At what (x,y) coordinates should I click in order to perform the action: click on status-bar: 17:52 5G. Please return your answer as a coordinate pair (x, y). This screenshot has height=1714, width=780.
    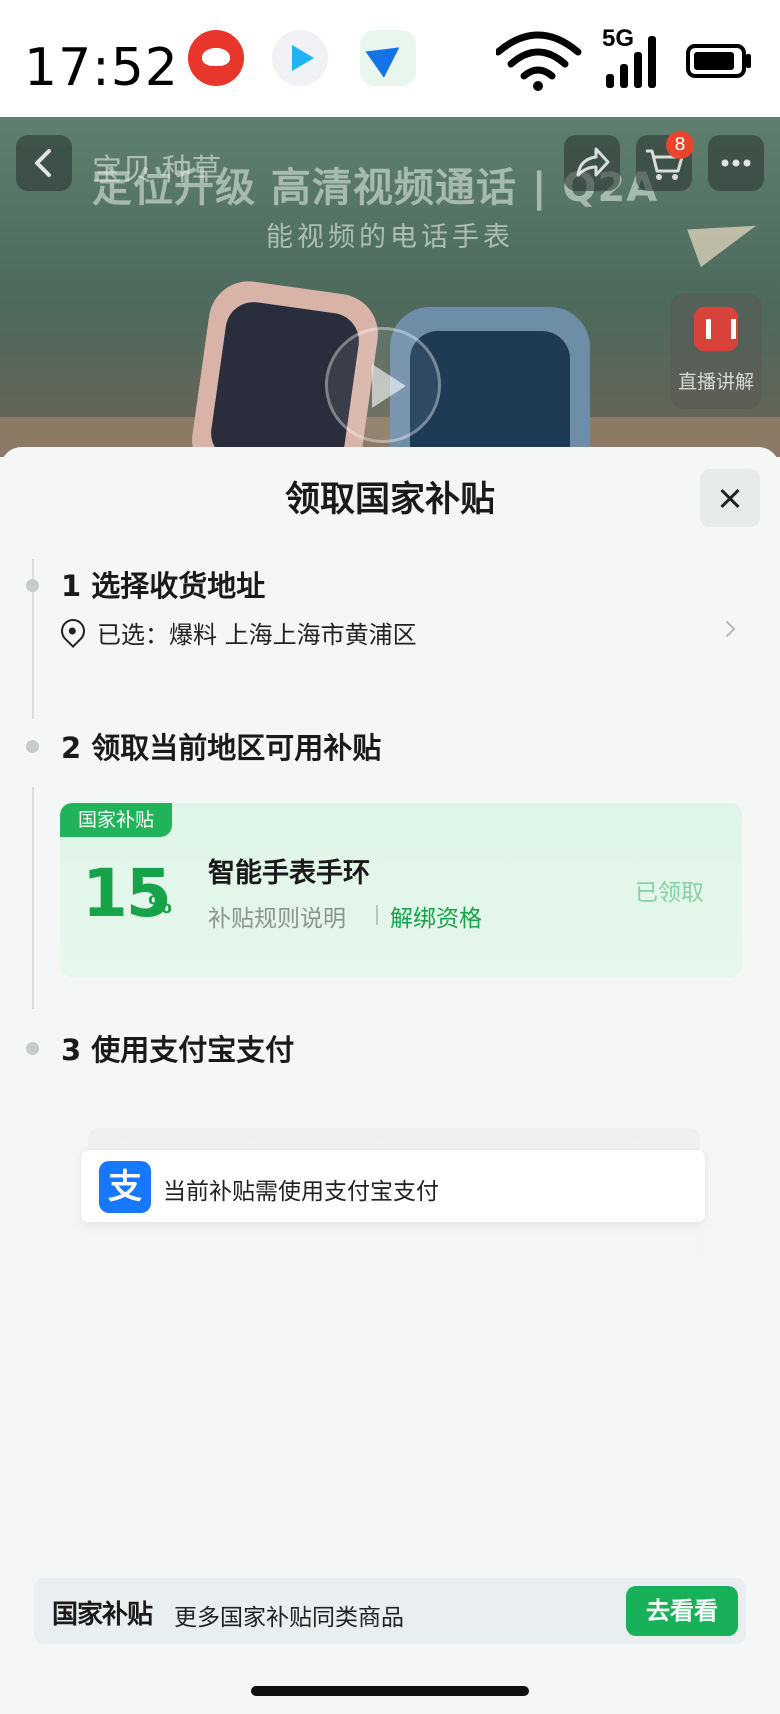
    Looking at the image, I should click on (390, 58).